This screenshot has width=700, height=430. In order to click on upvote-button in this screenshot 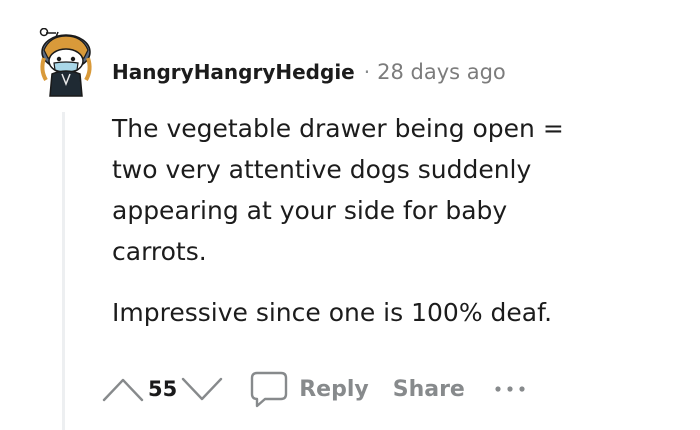, I will do `click(123, 389)`.